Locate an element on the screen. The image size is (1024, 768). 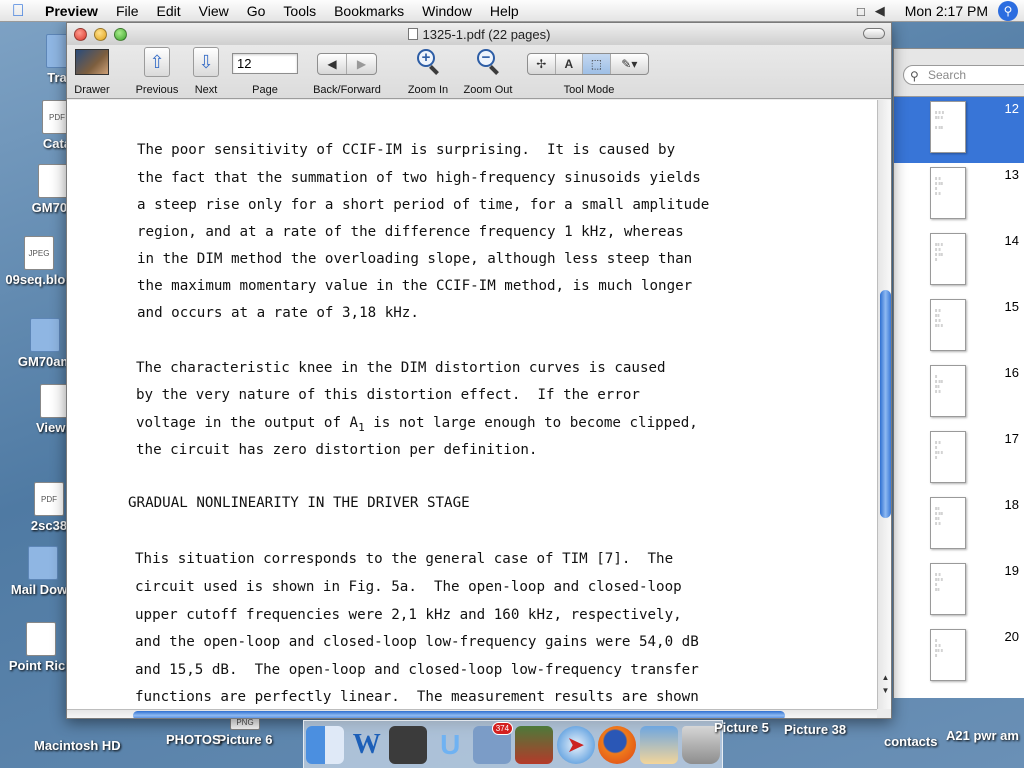
move-tool-icon: ✢ is located at coordinates (542, 64).